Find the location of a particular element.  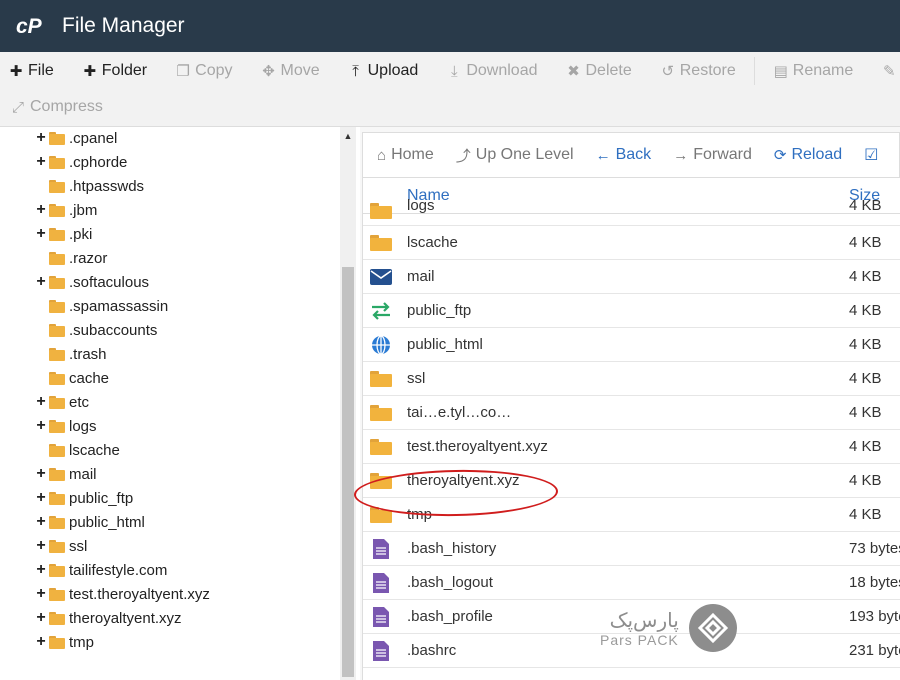

watermark: پارس‌پک Pars PACK is located at coordinates (670, 628).